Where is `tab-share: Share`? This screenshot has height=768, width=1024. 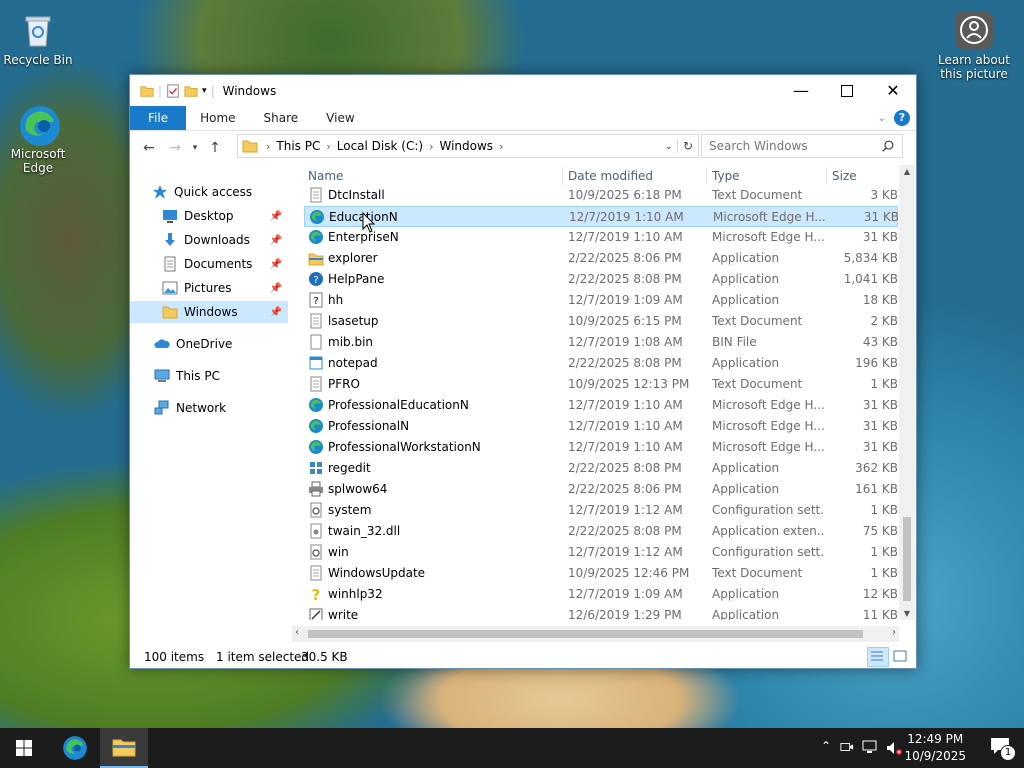
tab-share: Share is located at coordinates (281, 118).